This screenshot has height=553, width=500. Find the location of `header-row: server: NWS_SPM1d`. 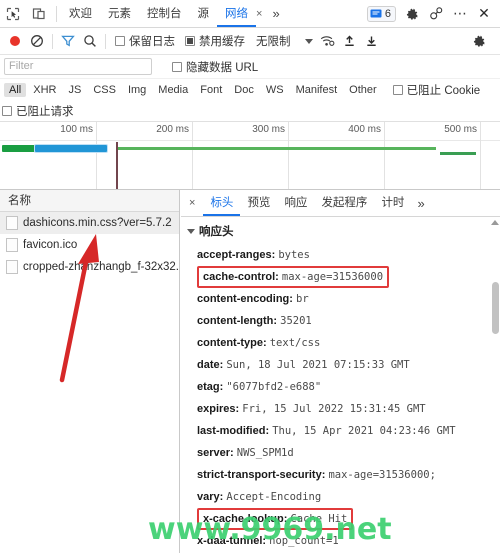

header-row: server: NWS_SPM1d is located at coordinates (348, 453).